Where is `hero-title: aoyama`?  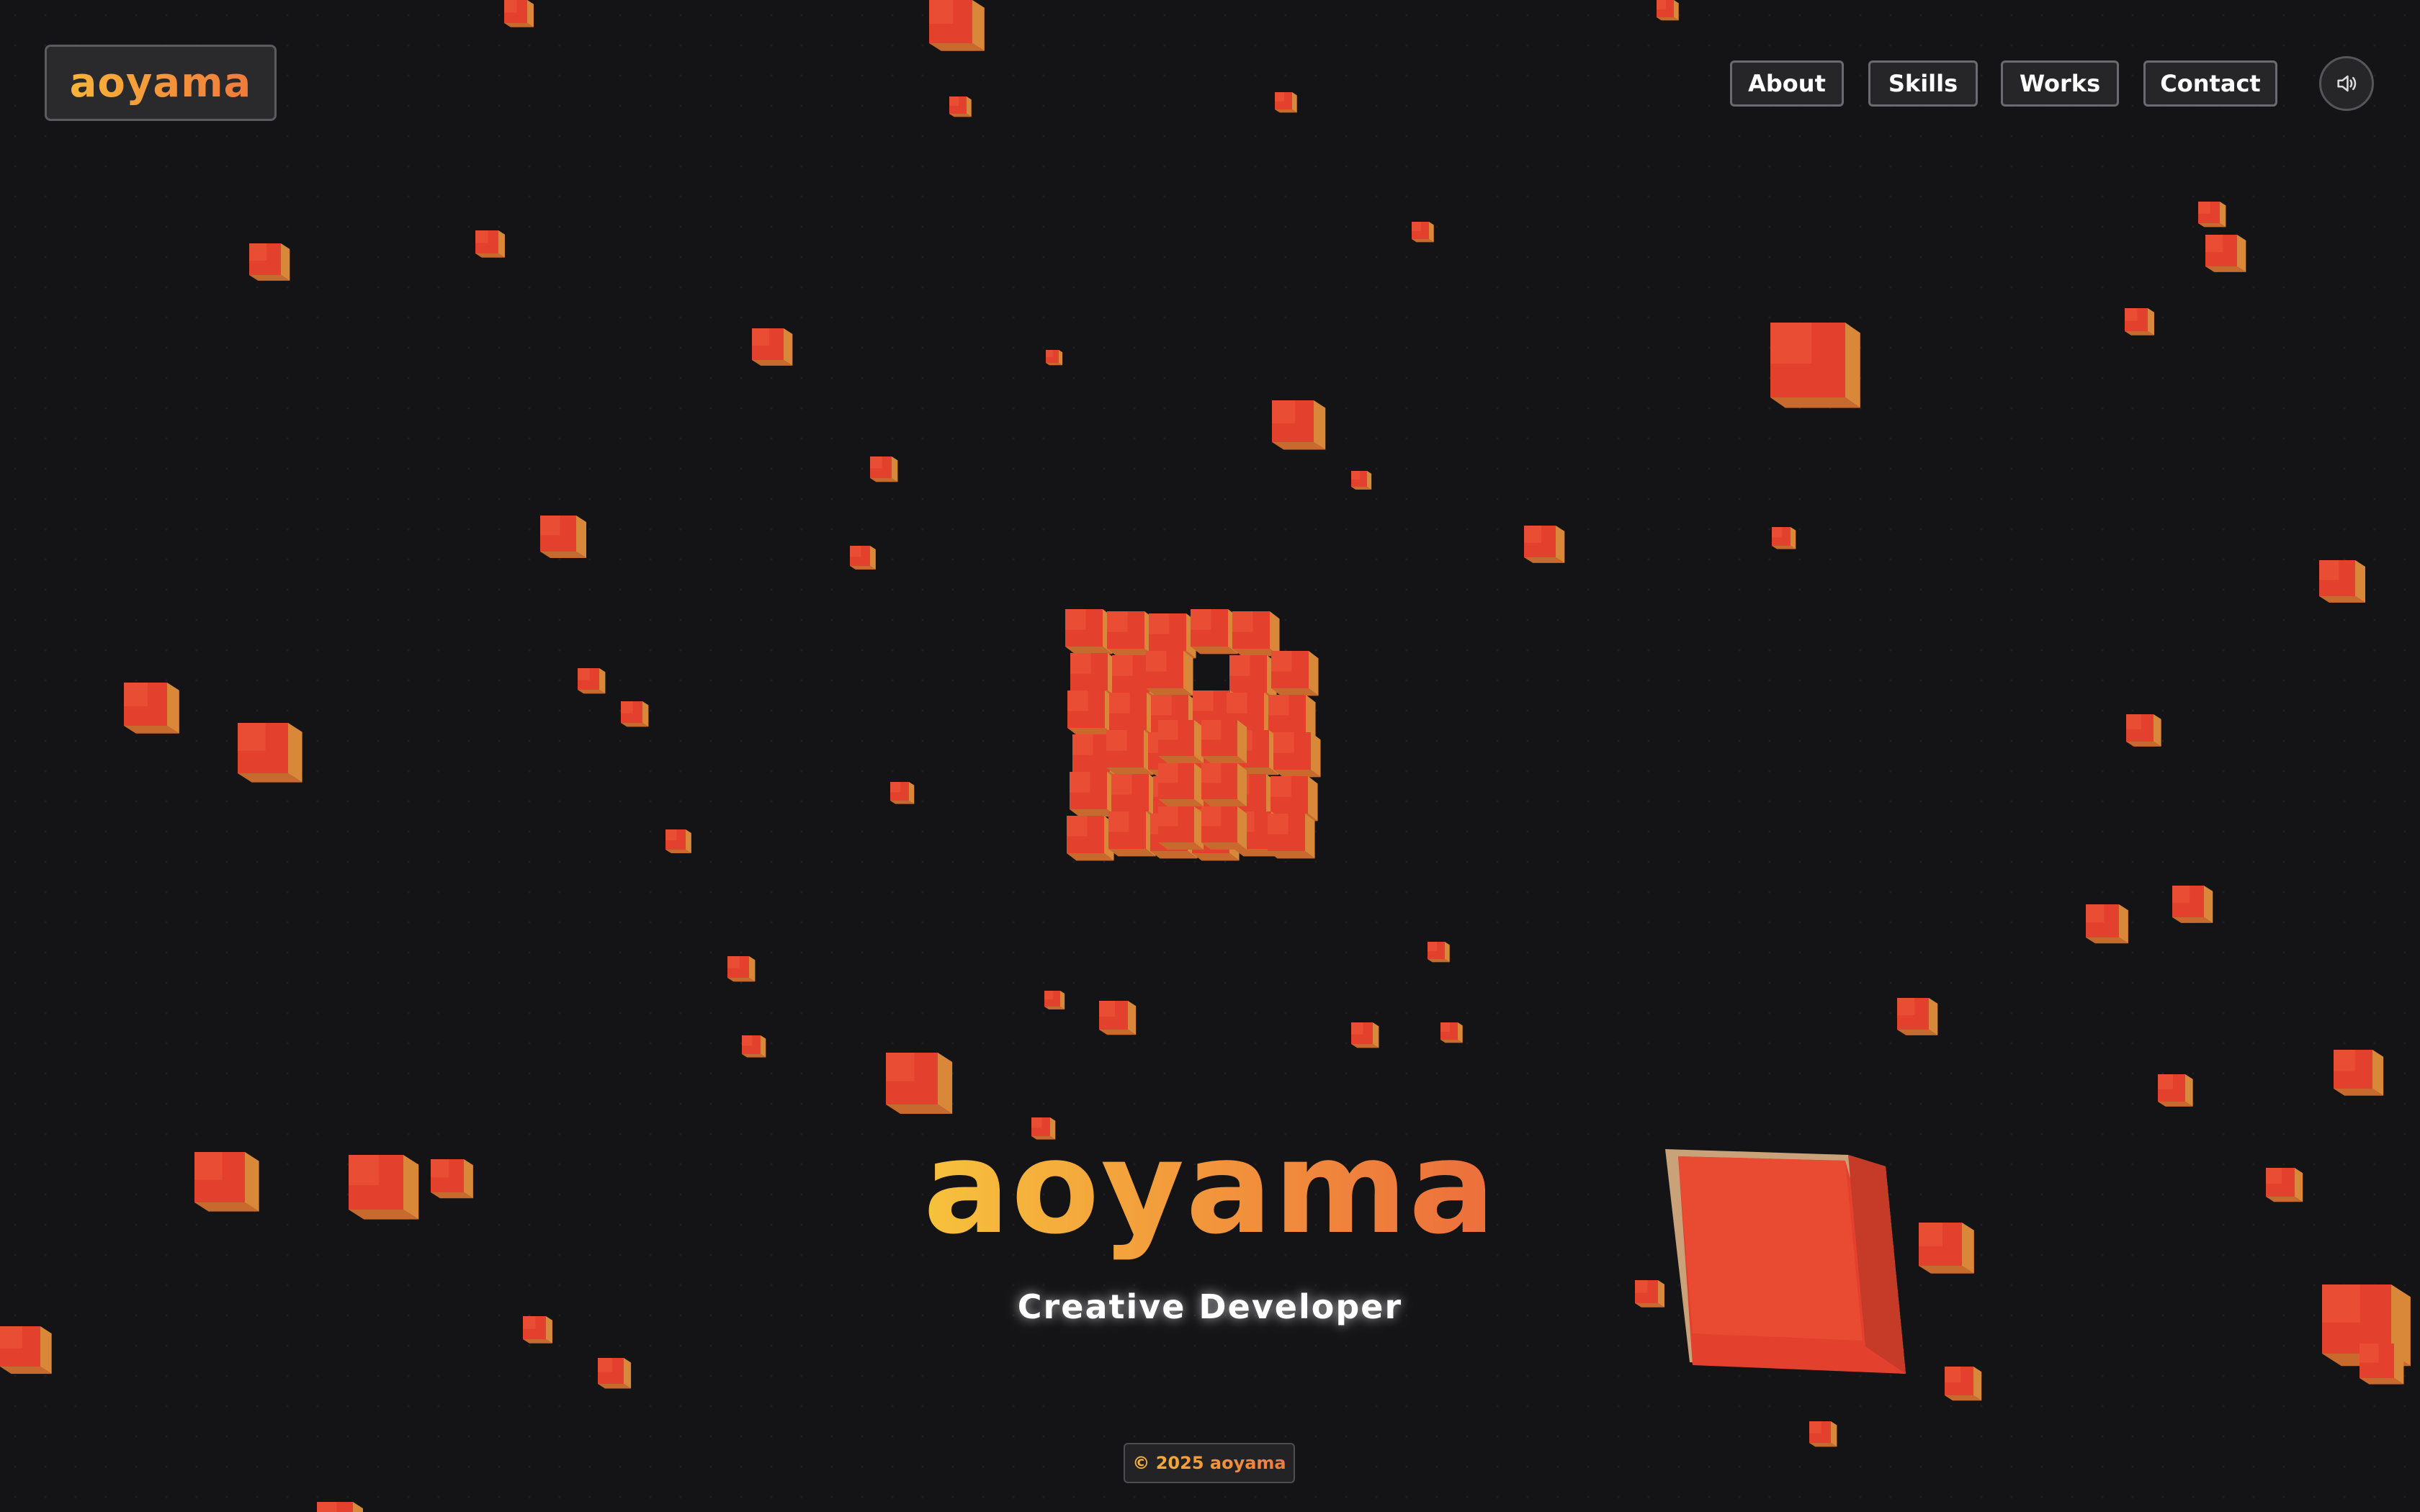
hero-title: aoyama is located at coordinates (1210, 1188).